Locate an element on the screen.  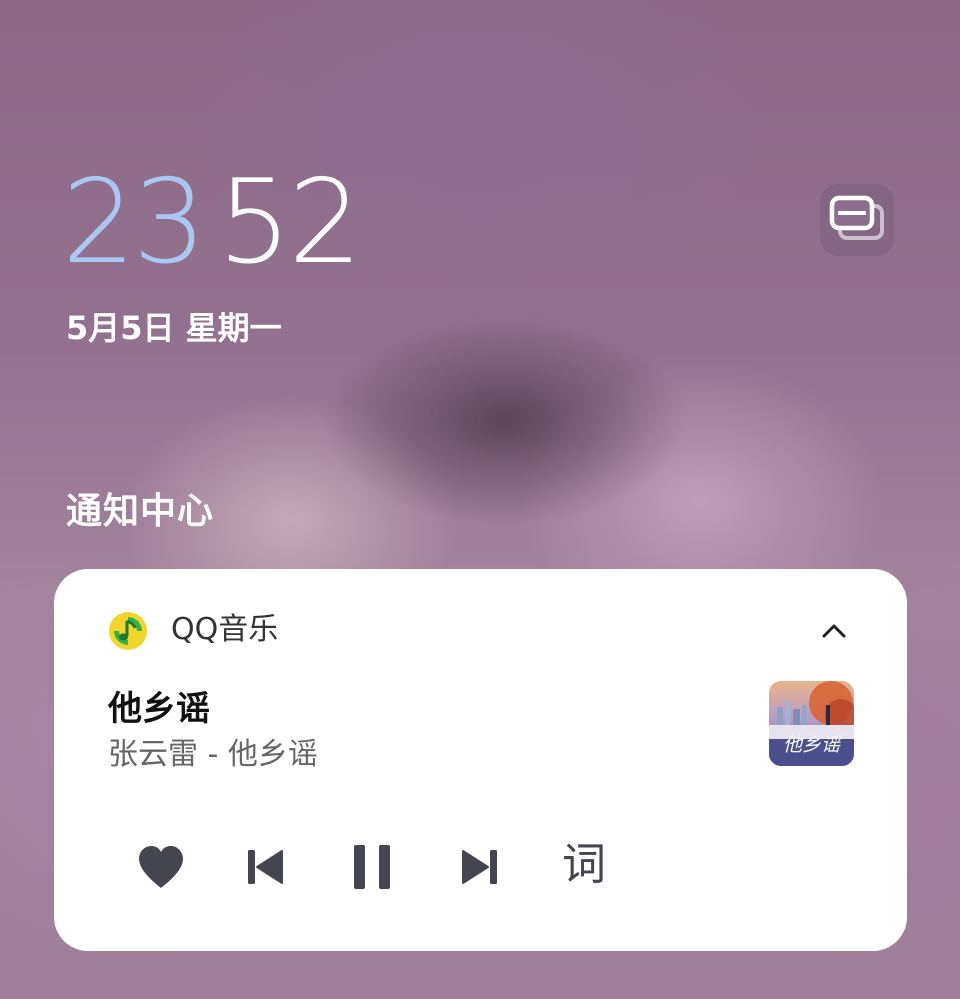
album-cover: 他乡谣 is located at coordinates (811, 723).